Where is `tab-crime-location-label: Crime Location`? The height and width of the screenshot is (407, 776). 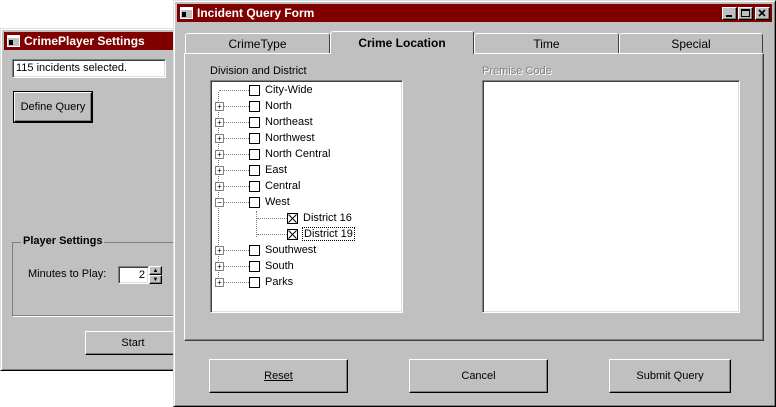
tab-crime-location-label: Crime Location is located at coordinates (402, 43).